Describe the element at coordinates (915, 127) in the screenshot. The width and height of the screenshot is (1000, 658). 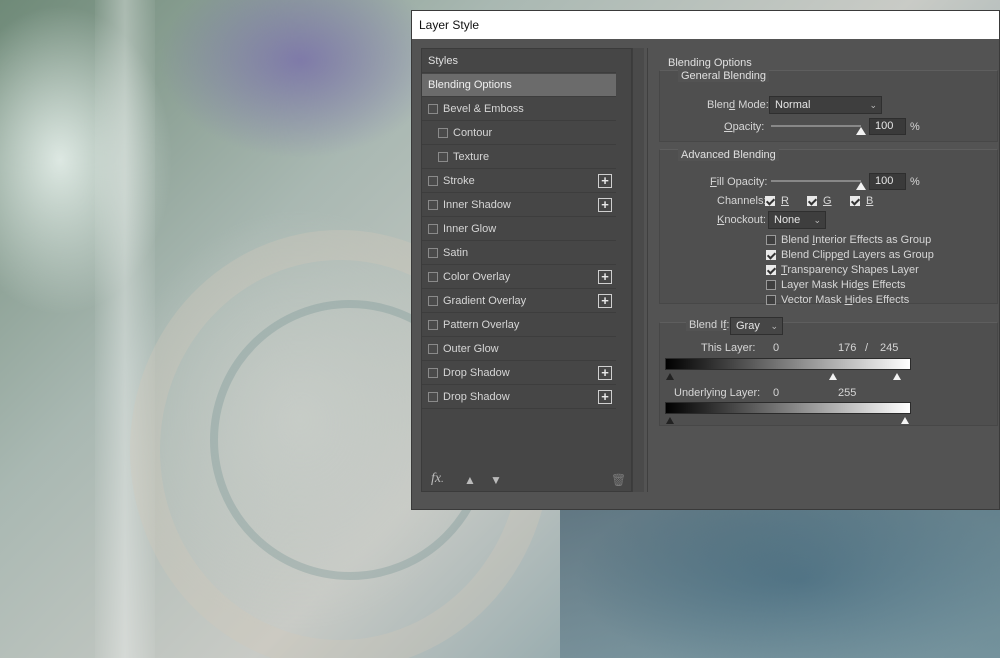
I see `opacity-percent: %` at that location.